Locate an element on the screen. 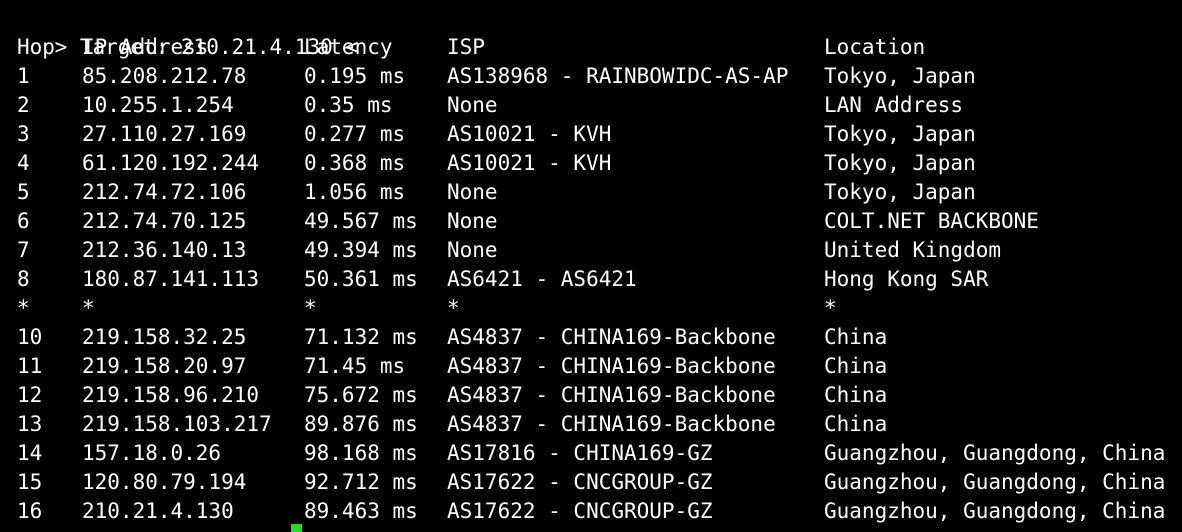 The height and width of the screenshot is (532, 1182). ip-cell: 85.208.212.78 is located at coordinates (164, 76).